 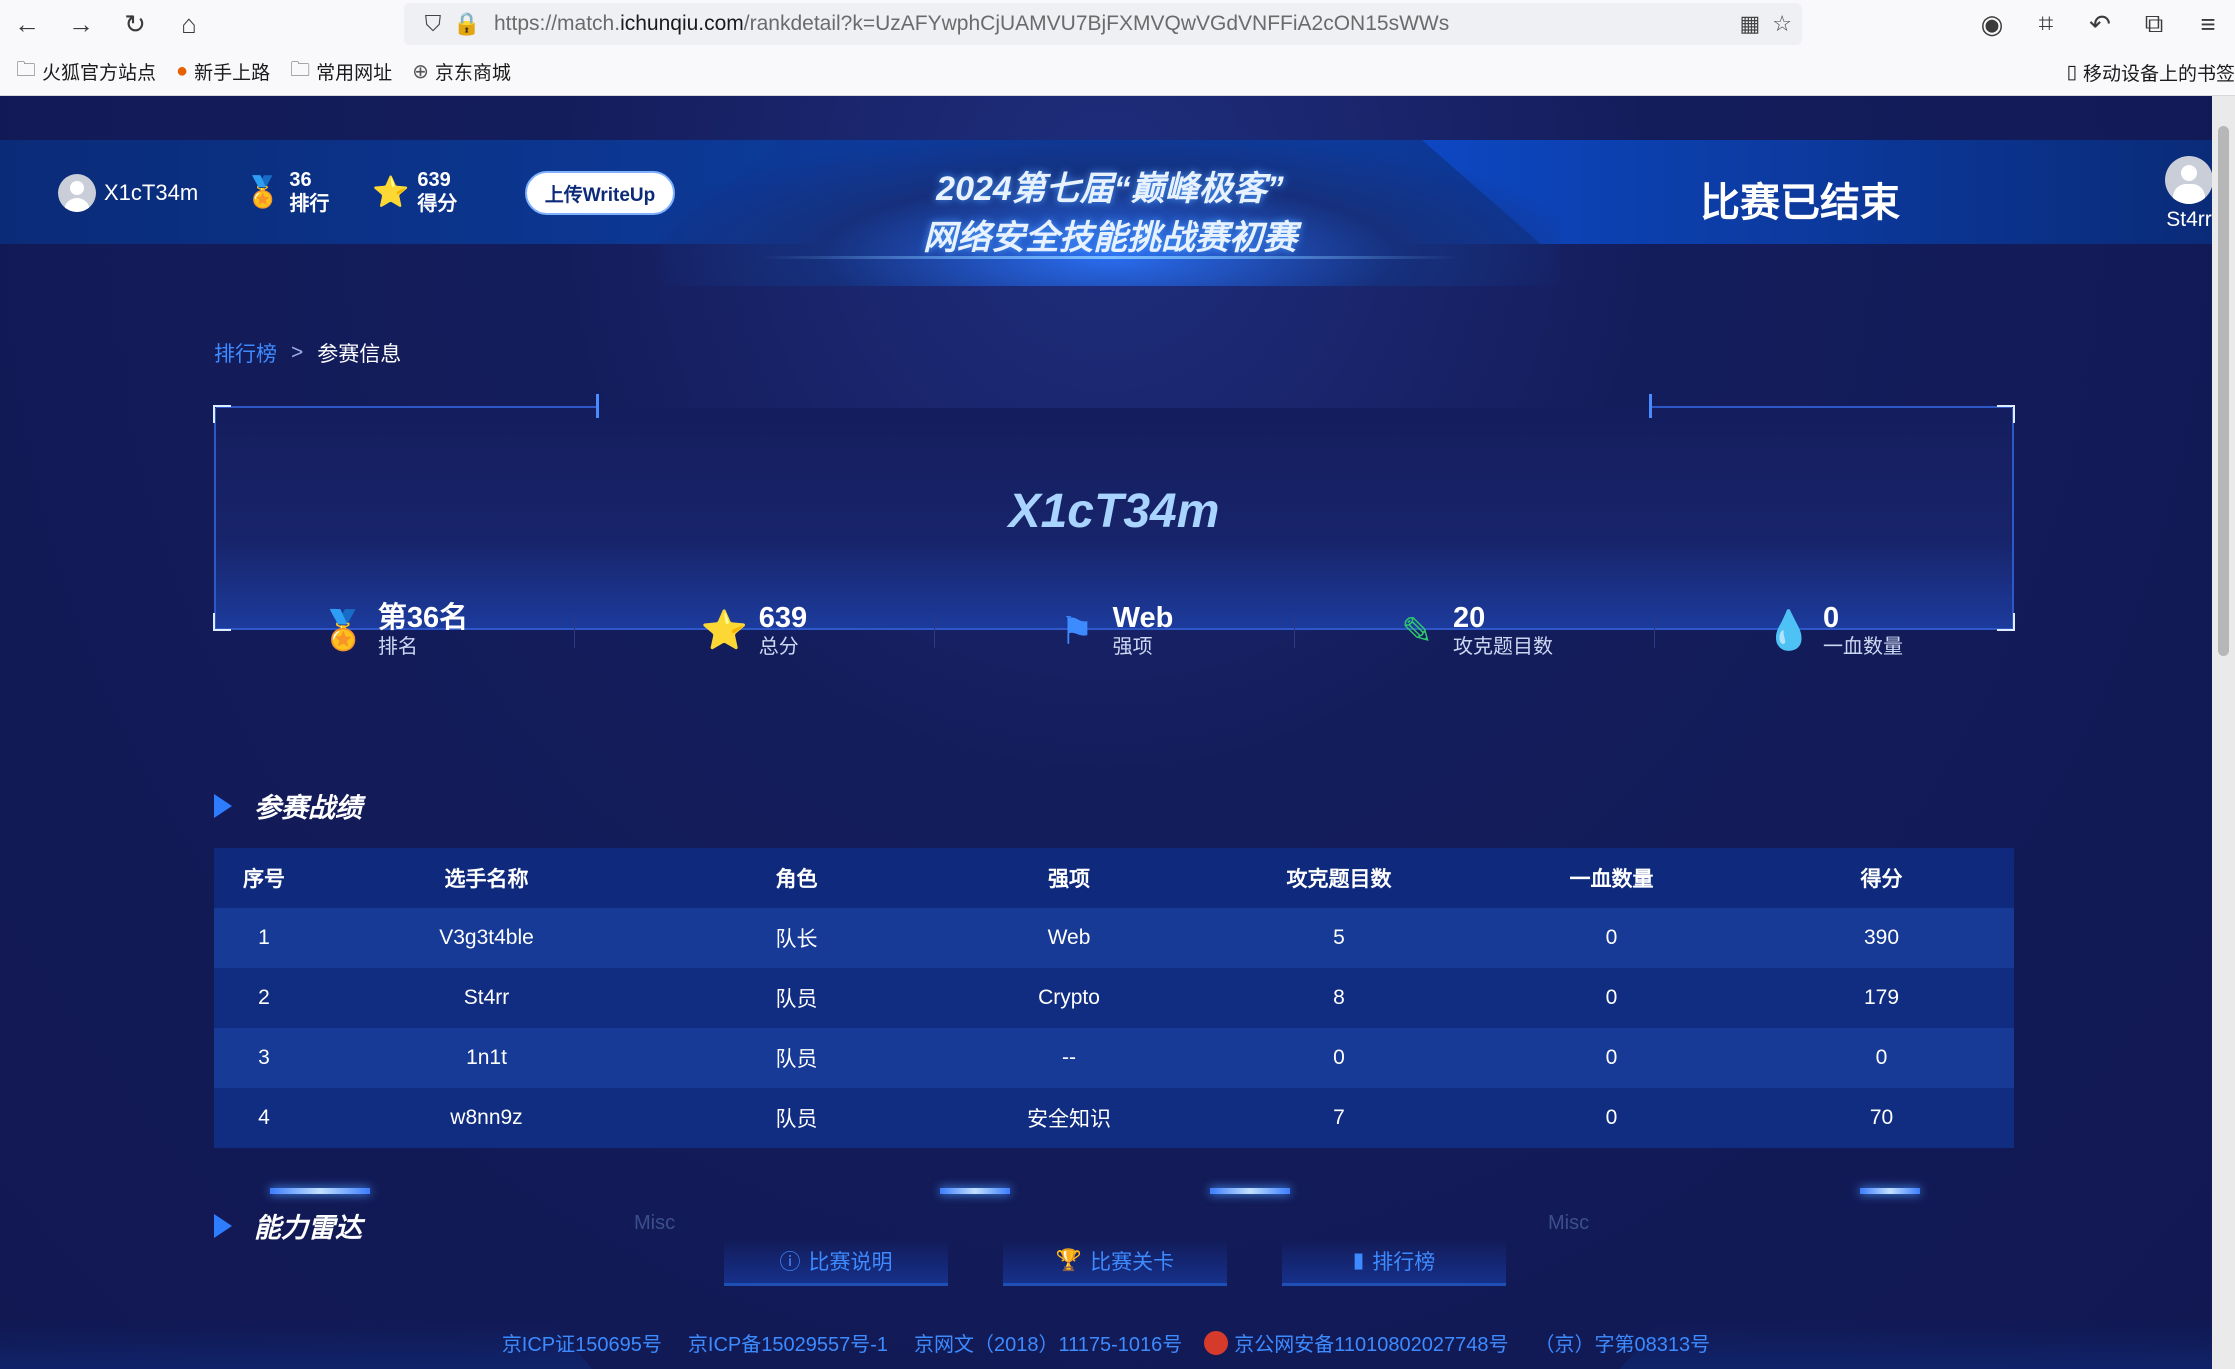 What do you see at coordinates (1371, 1342) in the screenshot?
I see `footer-link: 京公网安备11010802027748号` at bounding box center [1371, 1342].